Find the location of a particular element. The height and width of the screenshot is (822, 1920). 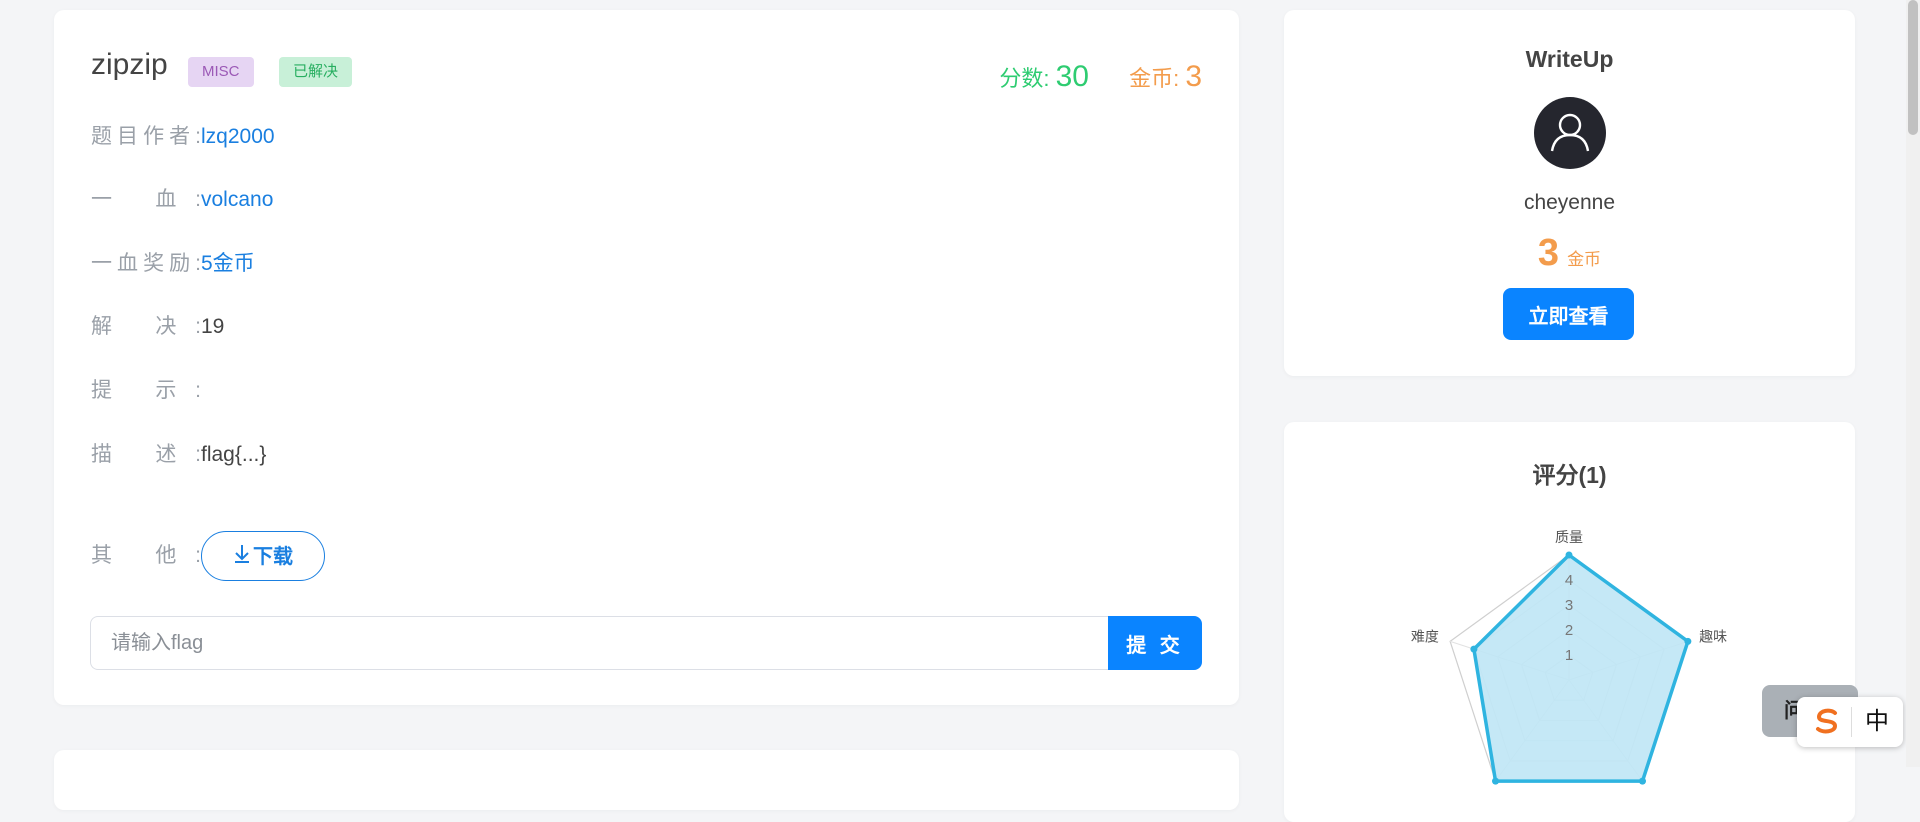

bonus-label: 一血奖励: is located at coordinates (146, 263).